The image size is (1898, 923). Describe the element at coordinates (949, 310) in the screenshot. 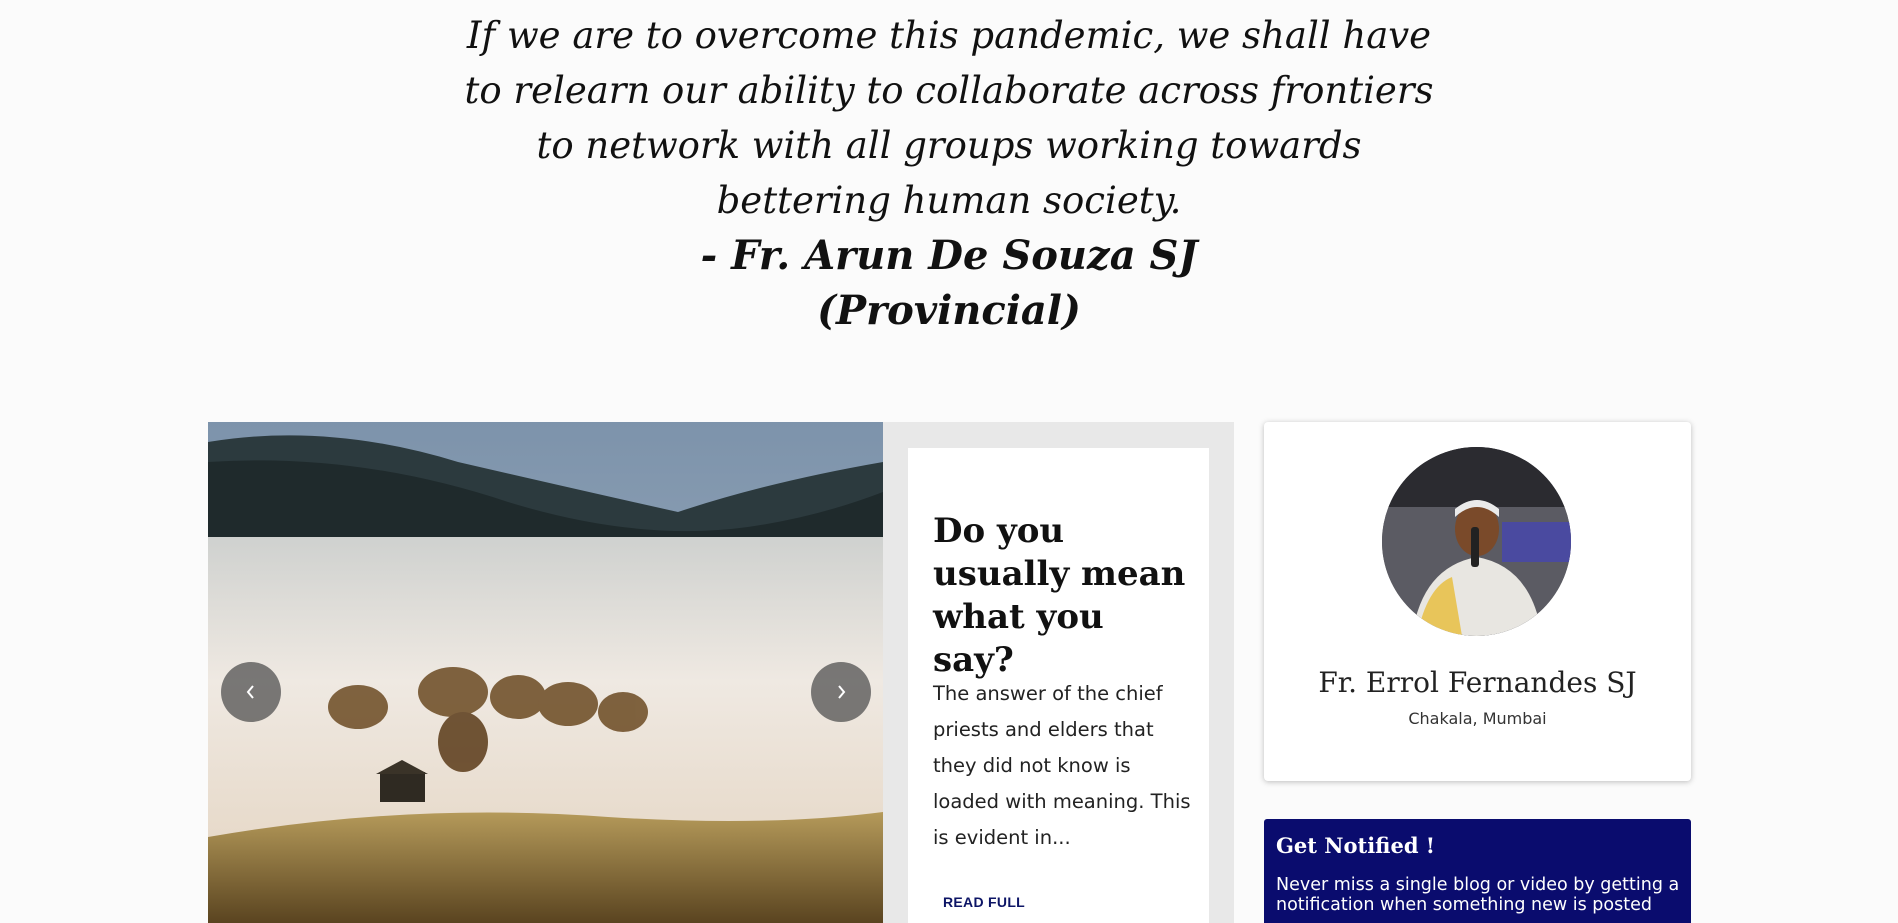

I see `quote-author-role: (Provincial)` at that location.